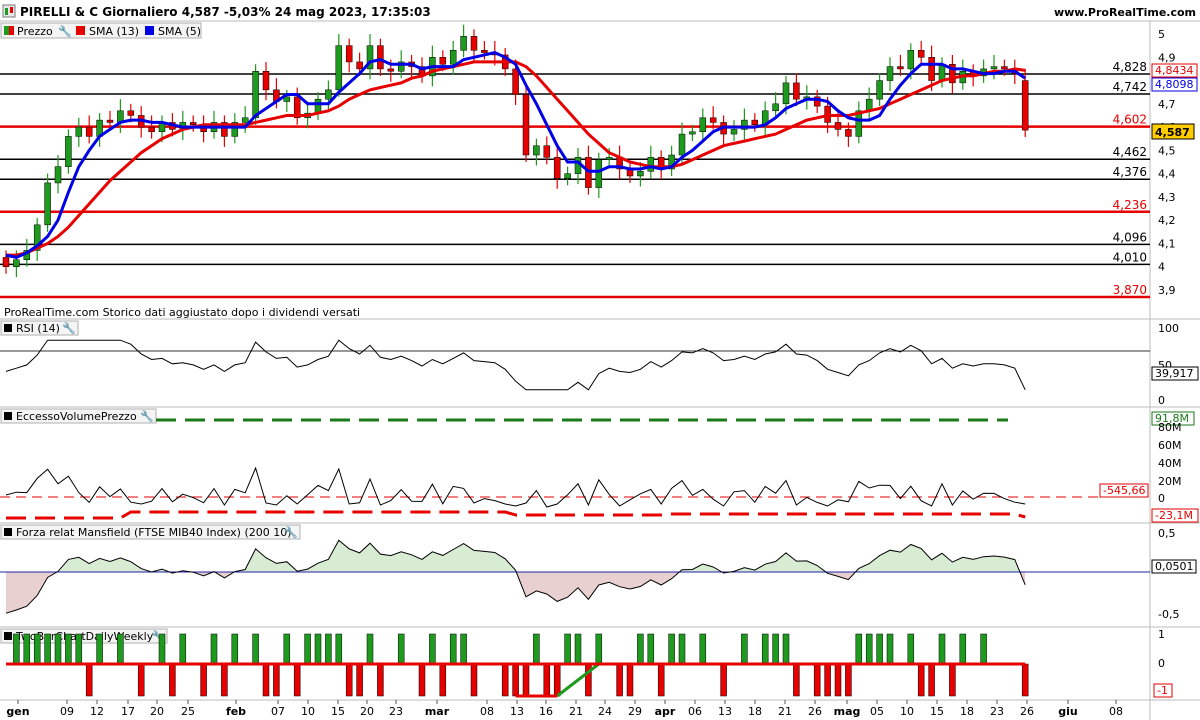 The height and width of the screenshot is (720, 1200). I want to click on price-legend: Prezzo 🔧 SMA (13) SMA (5), so click(101, 30).